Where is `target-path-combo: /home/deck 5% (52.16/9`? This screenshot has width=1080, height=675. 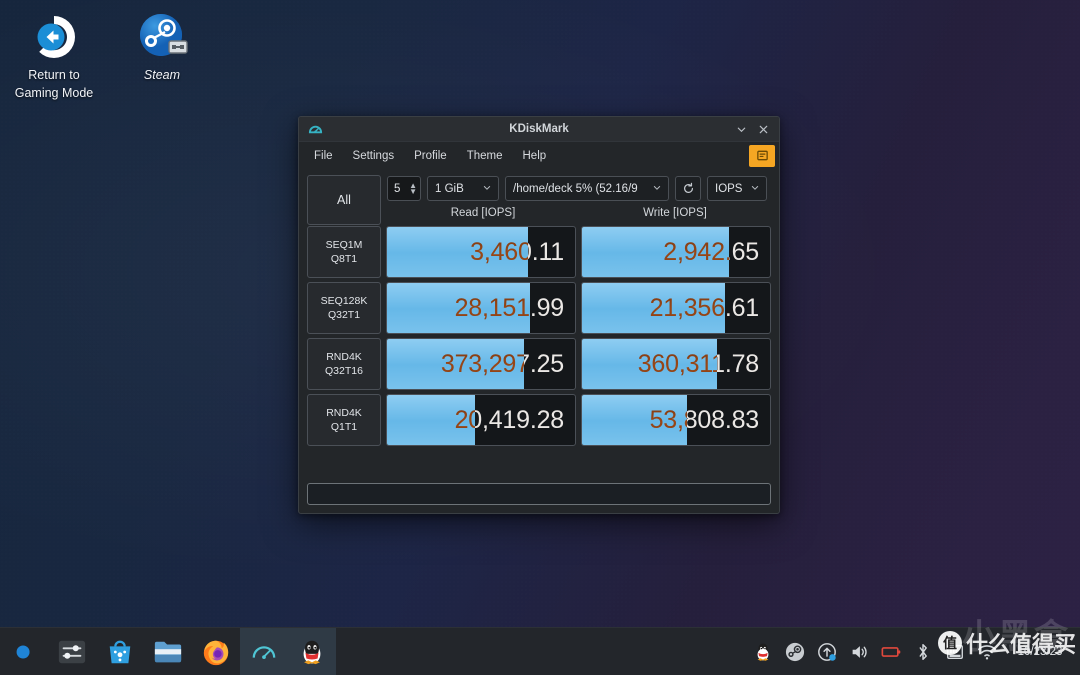 target-path-combo: /home/deck 5% (52.16/9 is located at coordinates (587, 188).